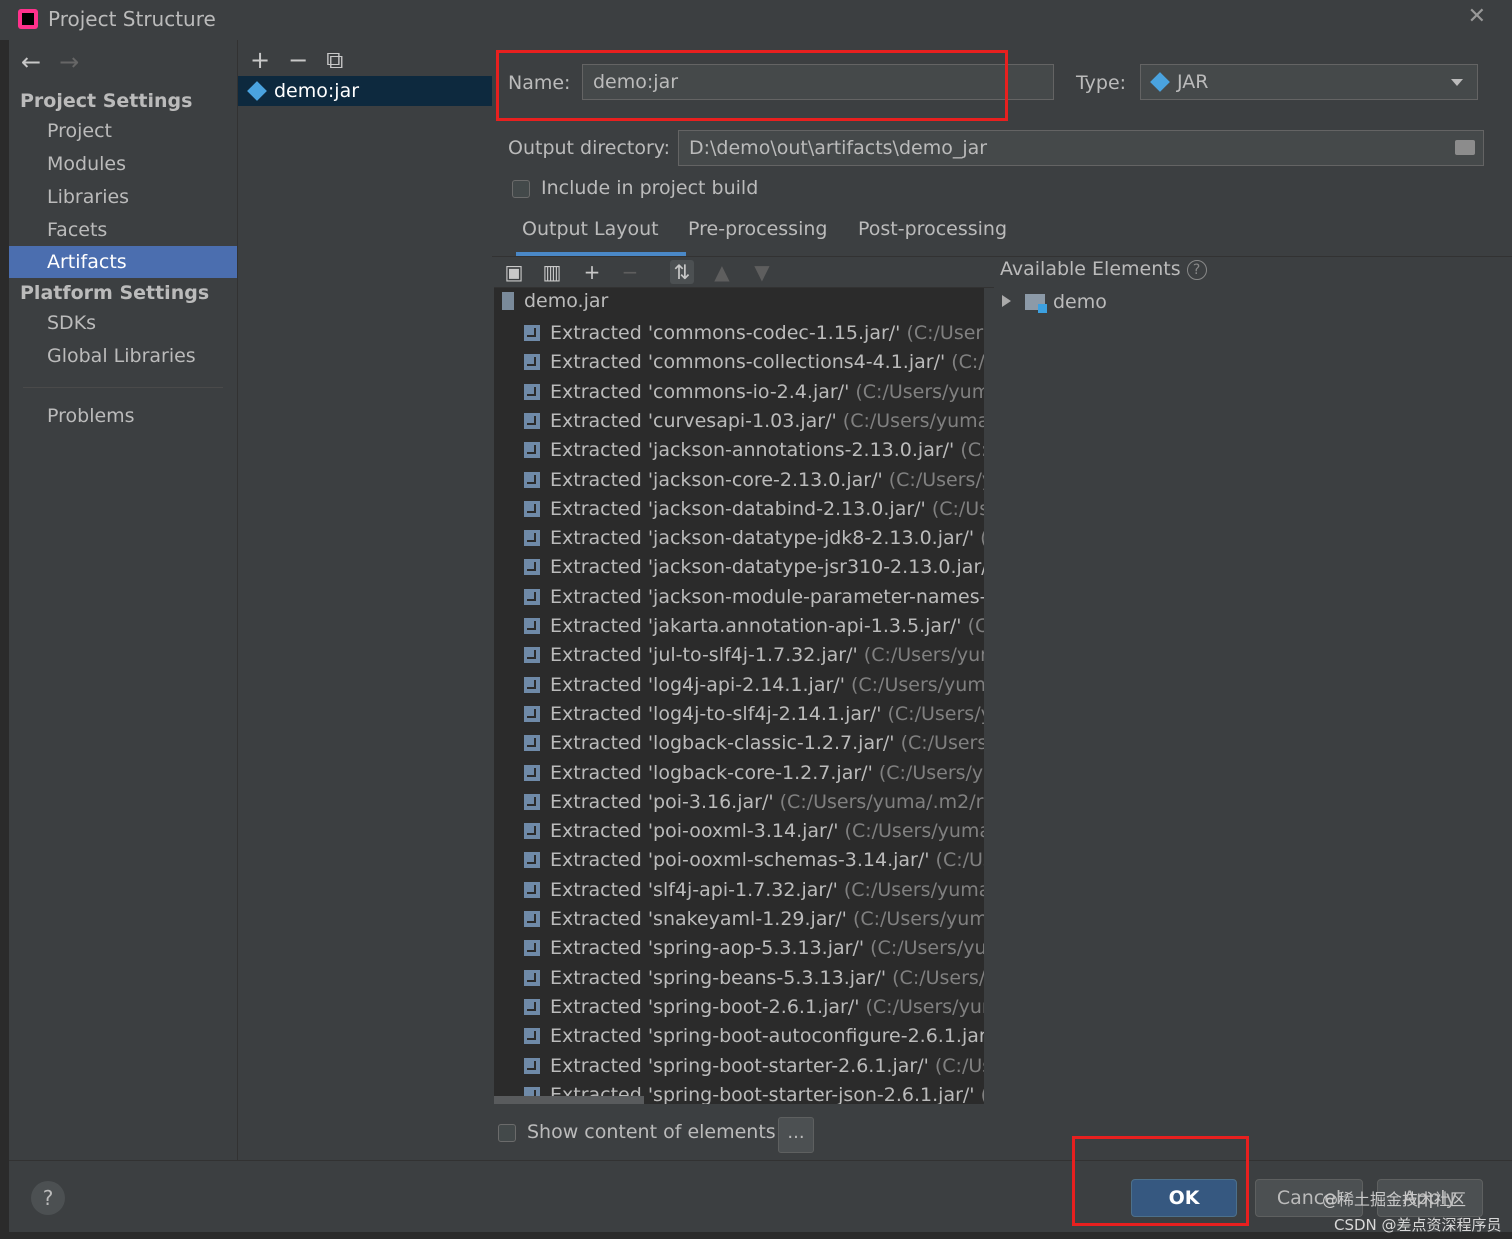 This screenshot has width=1512, height=1239. What do you see at coordinates (947, 333) in the screenshot?
I see `tree-row-path: (C:/Users/yur` at bounding box center [947, 333].